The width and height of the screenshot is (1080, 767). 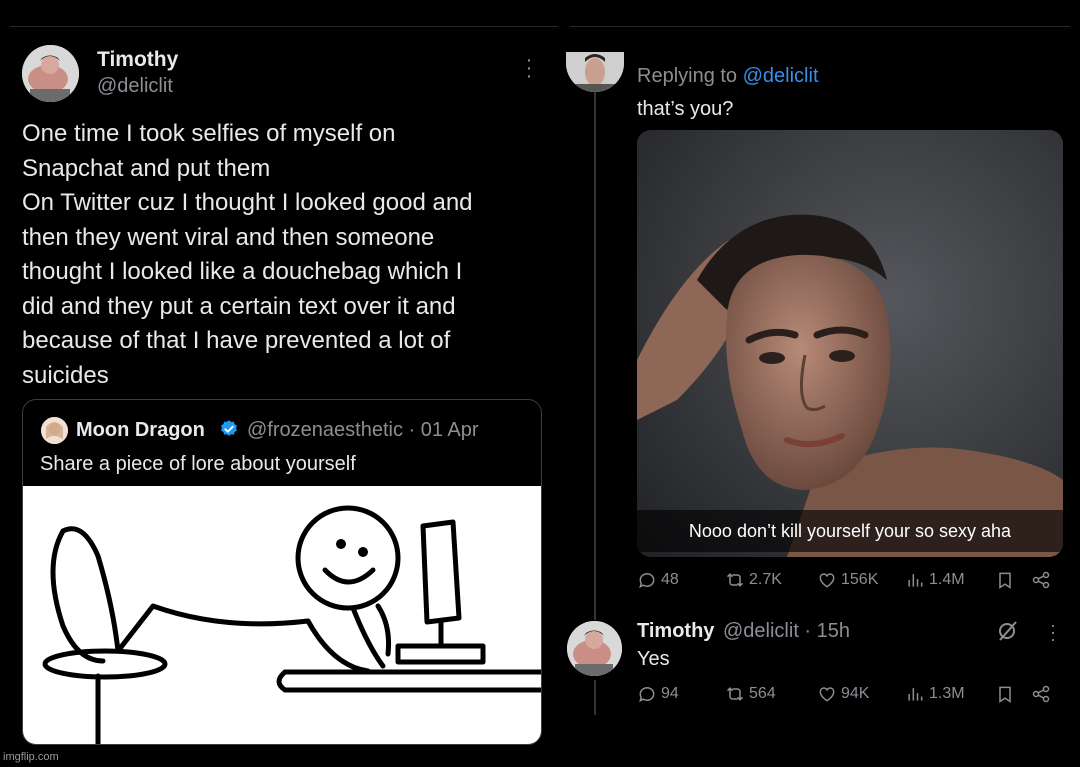 I want to click on reply-text: Yes, so click(x=653, y=659).